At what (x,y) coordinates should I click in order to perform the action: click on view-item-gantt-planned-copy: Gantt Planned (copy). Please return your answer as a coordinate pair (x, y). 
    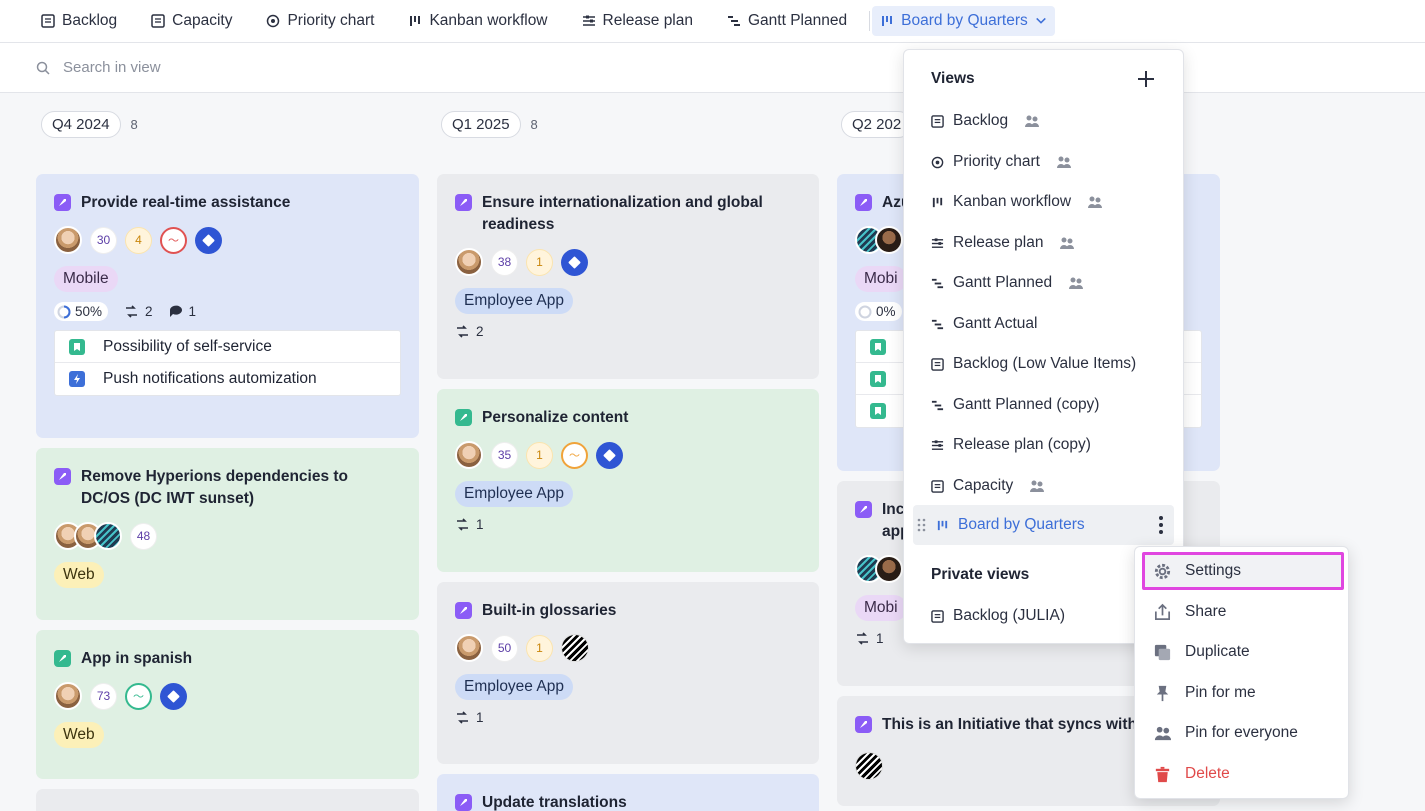
    Looking at the image, I should click on (1015, 405).